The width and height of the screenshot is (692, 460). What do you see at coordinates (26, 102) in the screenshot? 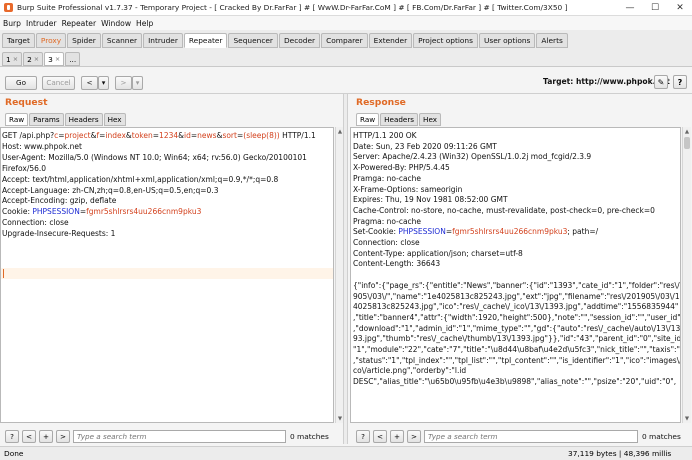
I see `request-title: Request` at bounding box center [26, 102].